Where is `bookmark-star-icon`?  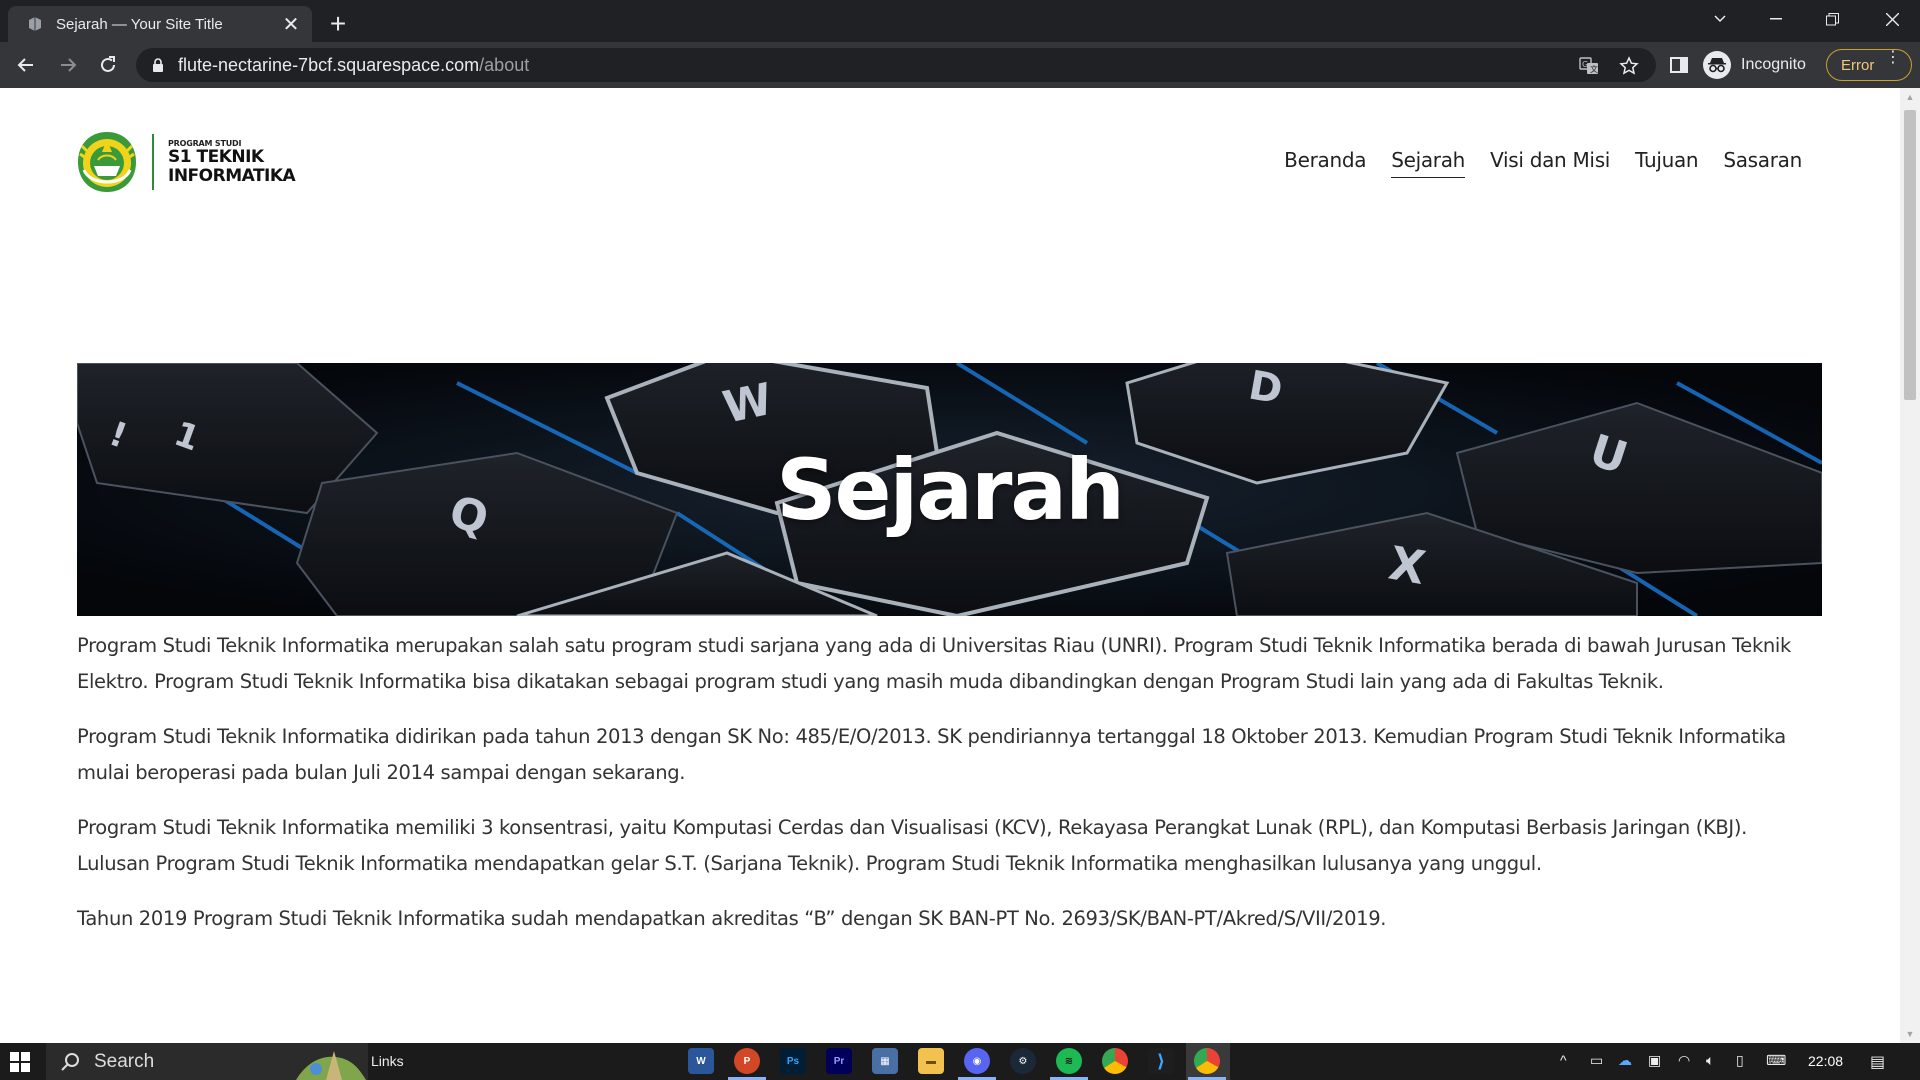 bookmark-star-icon is located at coordinates (1629, 66).